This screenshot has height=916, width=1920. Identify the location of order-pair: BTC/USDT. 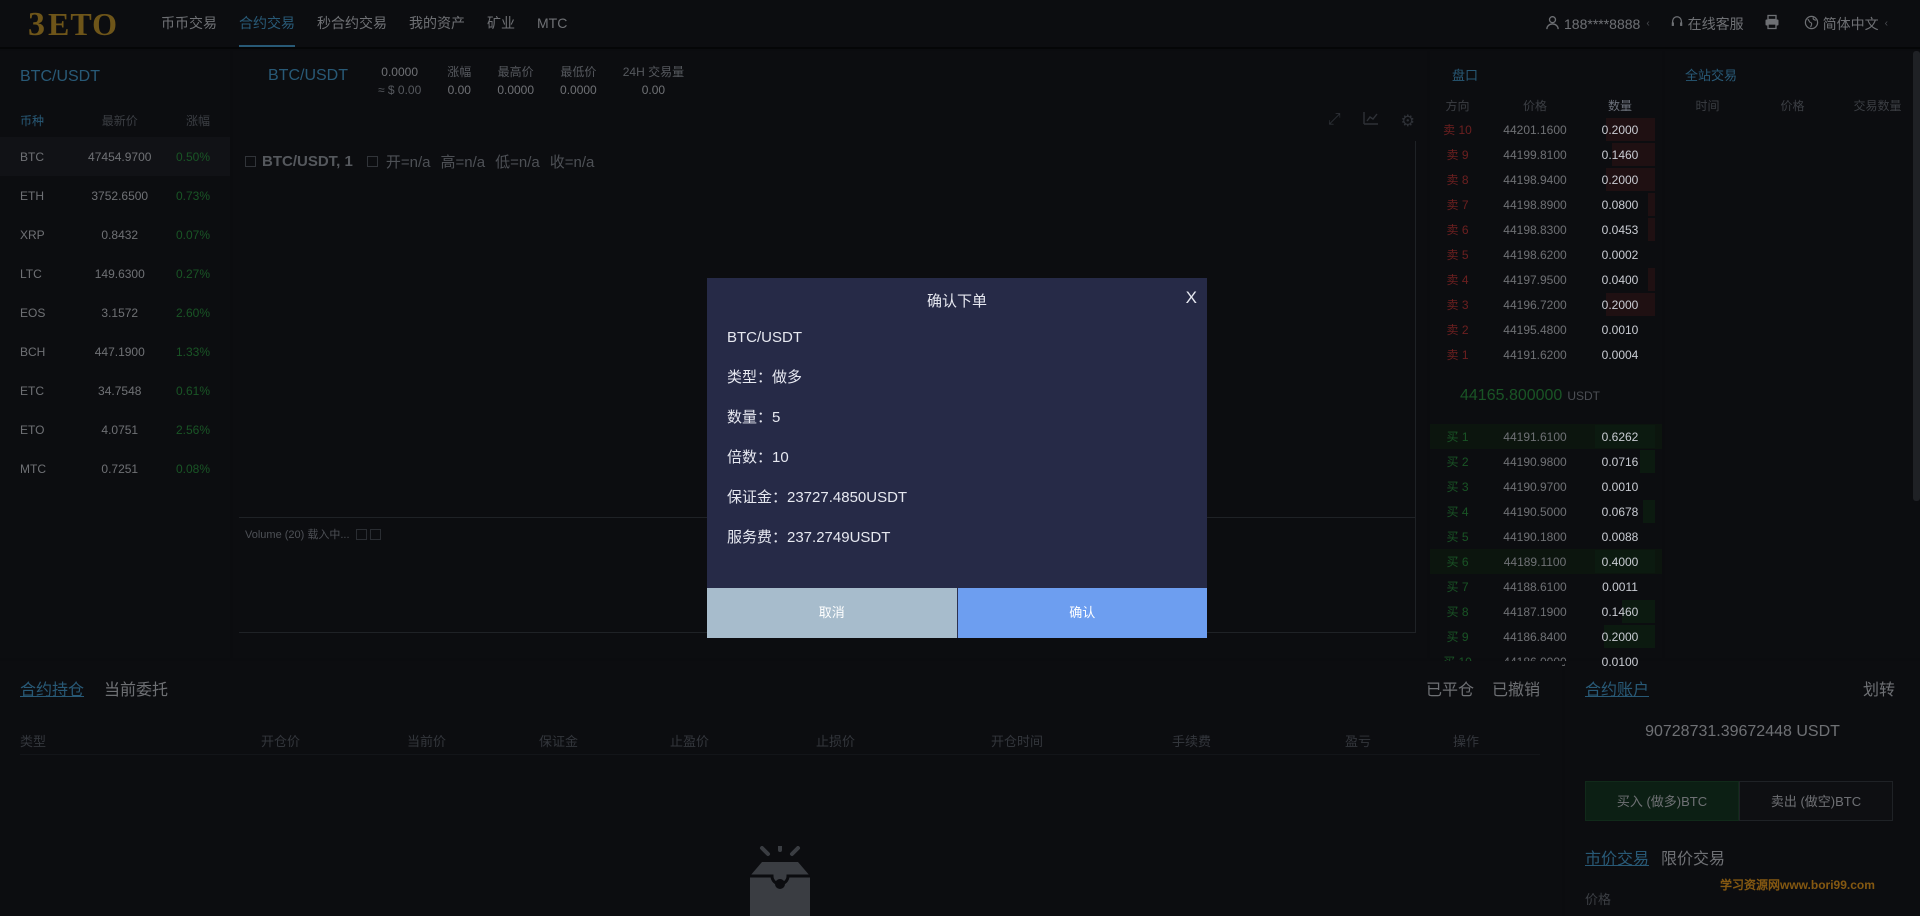
(764, 337).